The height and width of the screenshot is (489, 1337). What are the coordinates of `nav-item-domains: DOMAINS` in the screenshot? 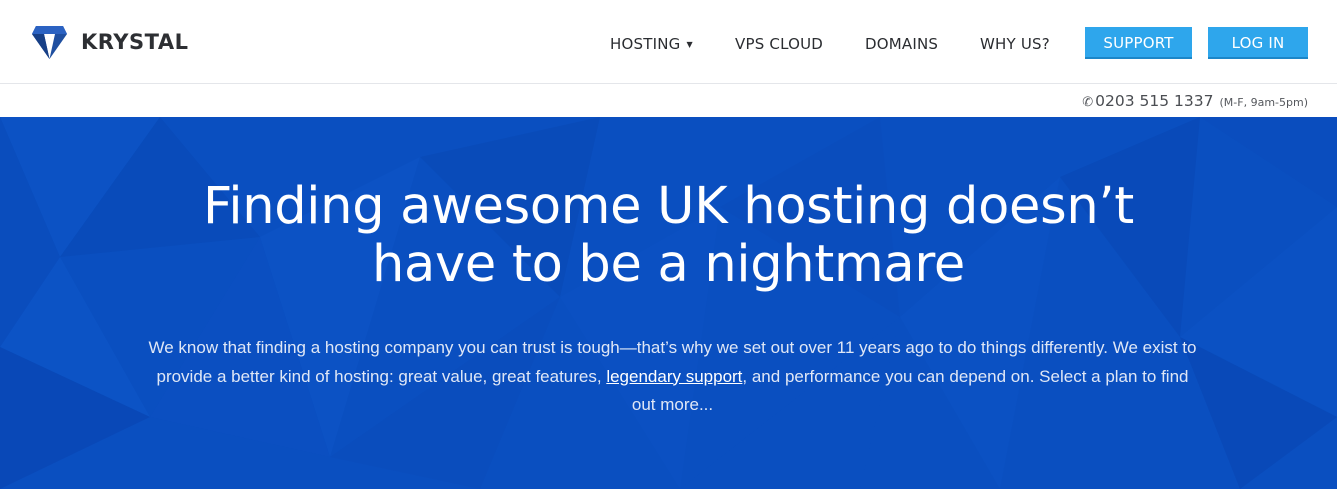 It's located at (901, 44).